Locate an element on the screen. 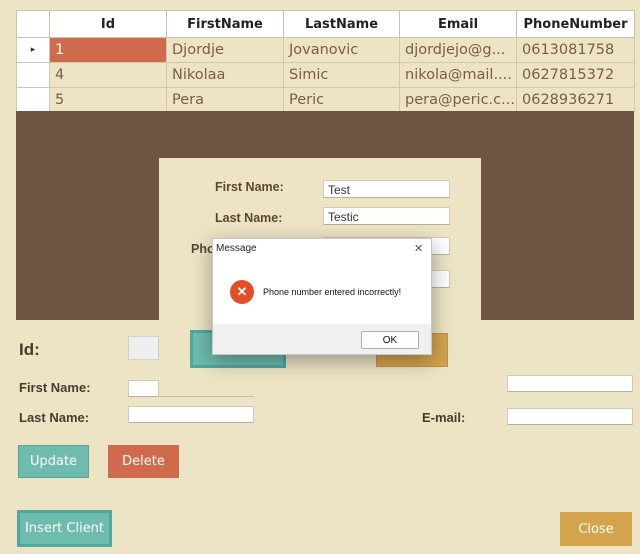 The height and width of the screenshot is (554, 640). email-label: E-mail: is located at coordinates (444, 417).